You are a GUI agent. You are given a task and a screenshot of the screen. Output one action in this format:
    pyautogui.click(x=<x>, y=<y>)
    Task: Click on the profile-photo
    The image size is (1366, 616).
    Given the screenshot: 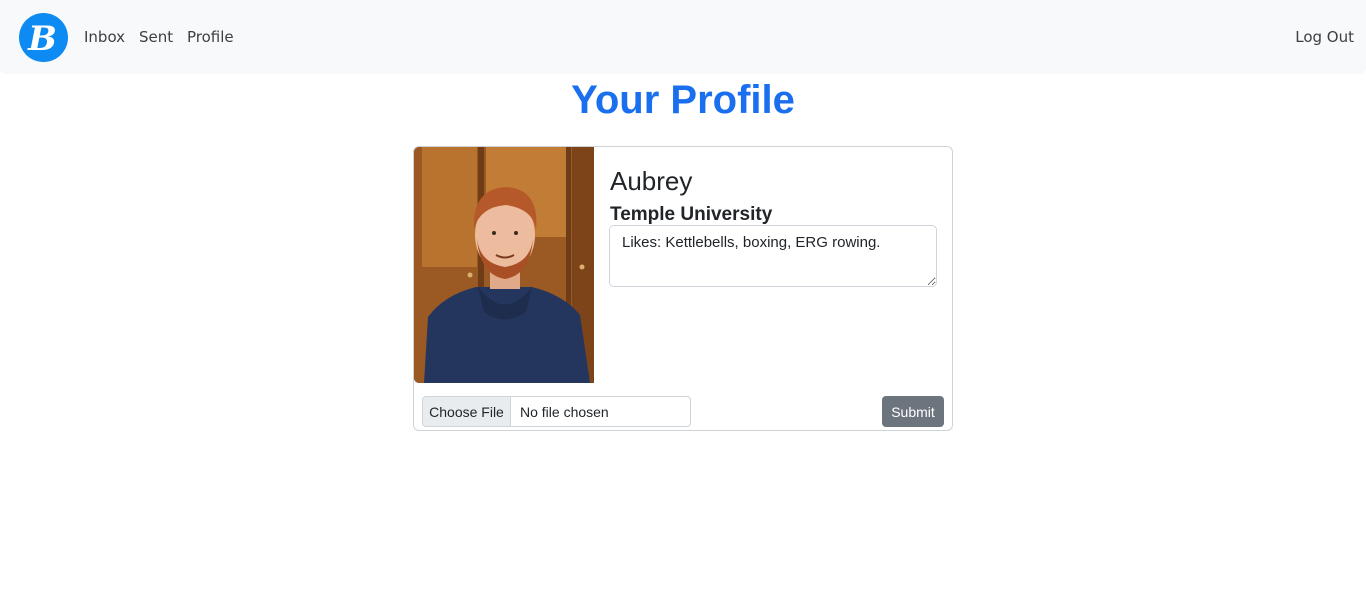 What is the action you would take?
    pyautogui.click(x=504, y=265)
    